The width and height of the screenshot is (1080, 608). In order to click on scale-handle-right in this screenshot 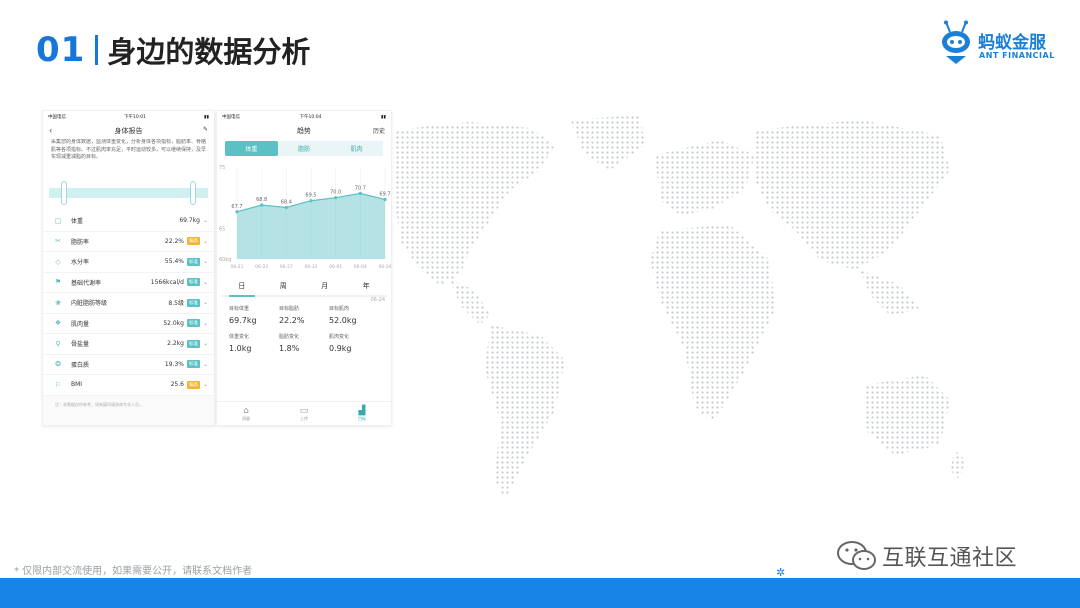, I will do `click(193, 193)`.